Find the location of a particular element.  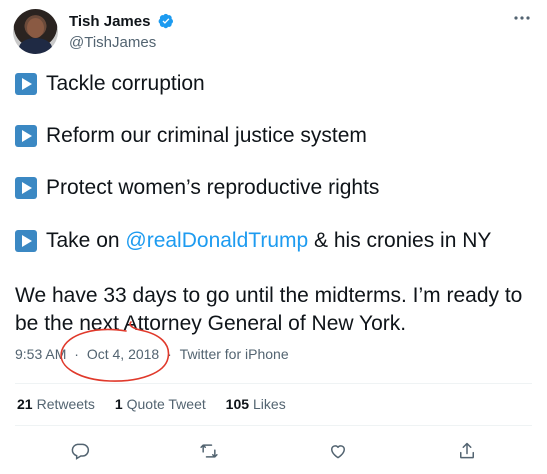

display-name: Tish James is located at coordinates (109, 22).